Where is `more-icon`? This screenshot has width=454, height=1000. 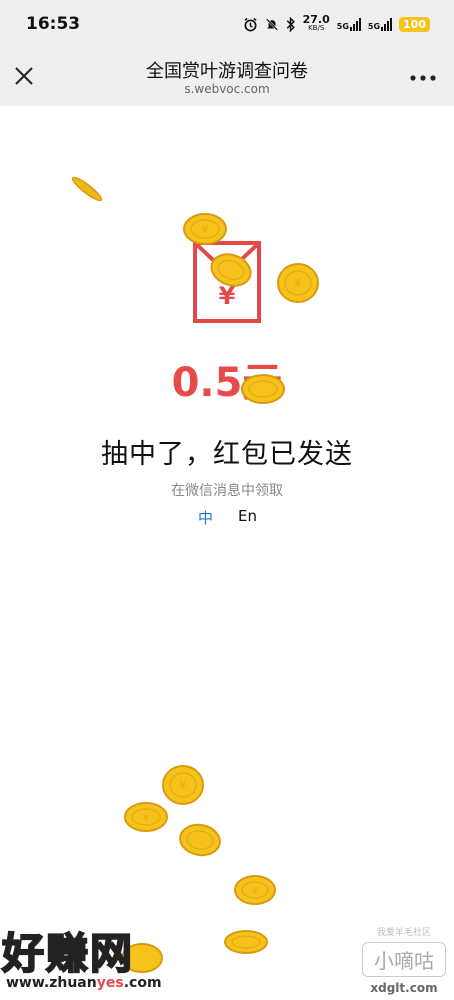
more-icon is located at coordinates (423, 78).